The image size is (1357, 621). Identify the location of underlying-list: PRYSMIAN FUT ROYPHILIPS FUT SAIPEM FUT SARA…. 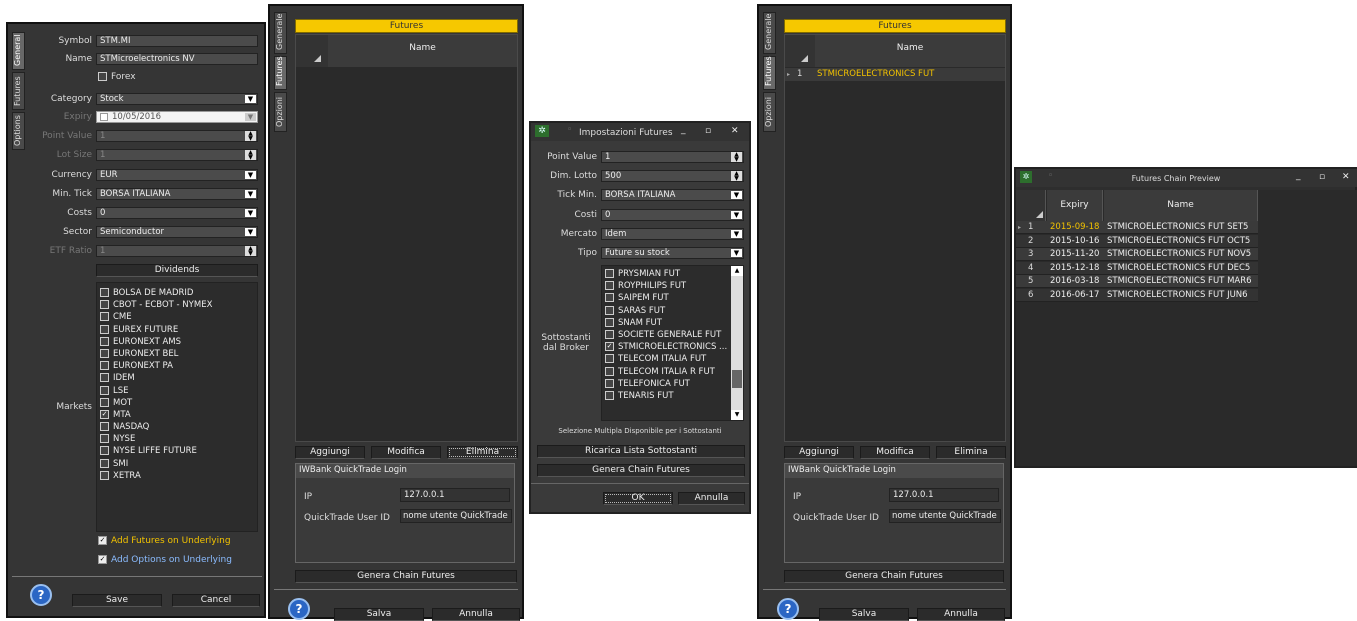
(672, 343).